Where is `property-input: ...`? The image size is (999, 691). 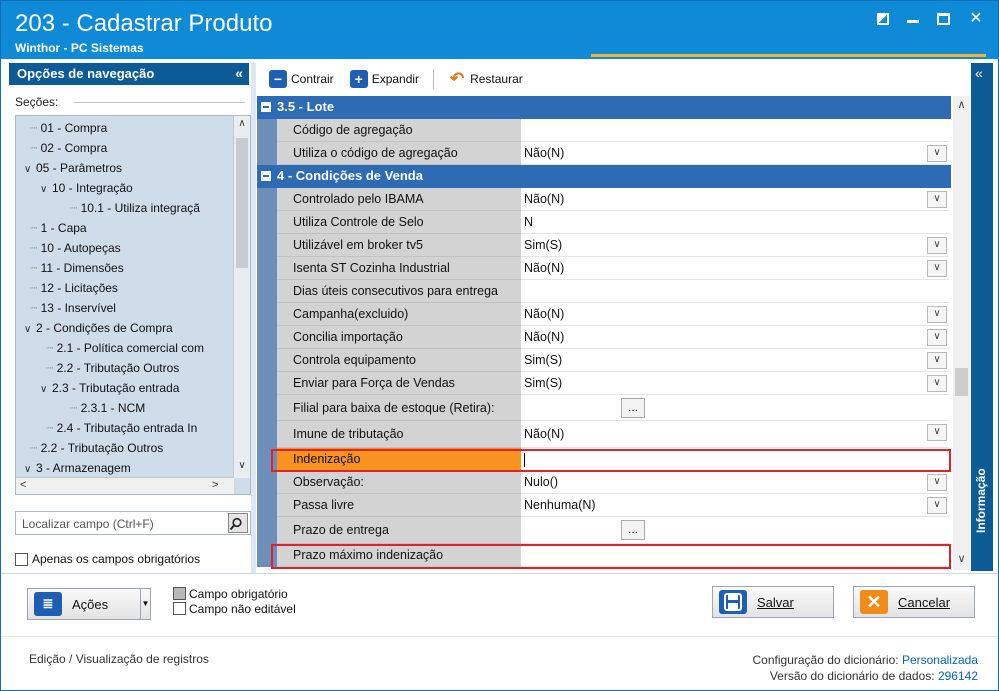
property-input: ... is located at coordinates (735, 530).